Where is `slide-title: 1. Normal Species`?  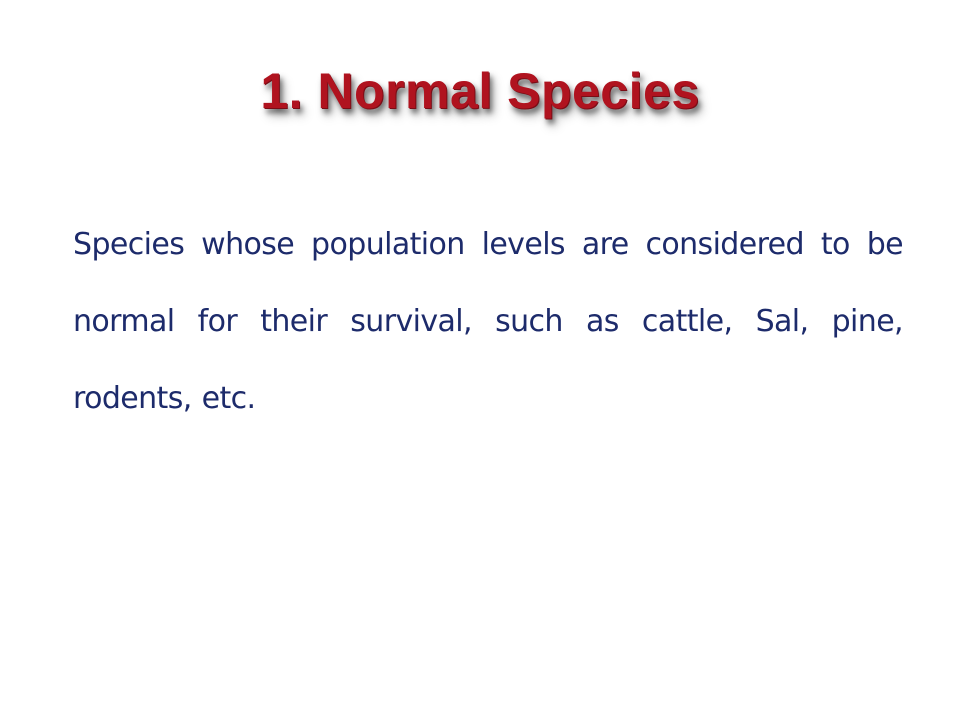
slide-title: 1. Normal Species is located at coordinates (480, 91).